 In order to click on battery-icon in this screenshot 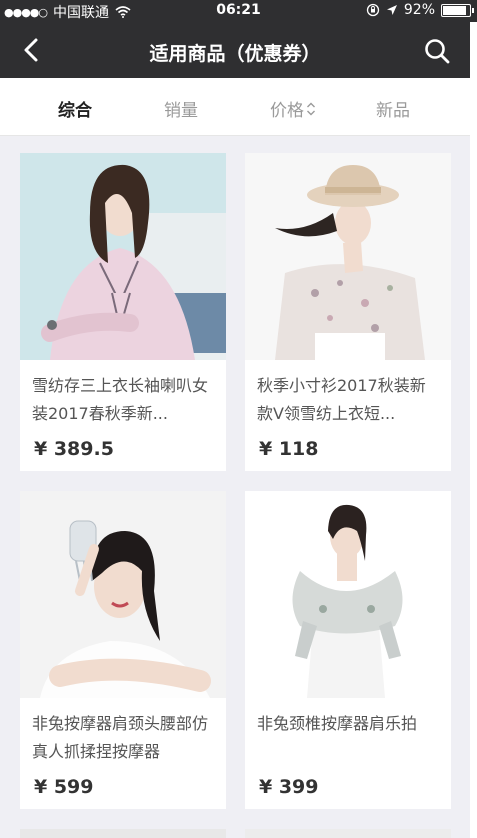, I will do `click(457, 10)`.